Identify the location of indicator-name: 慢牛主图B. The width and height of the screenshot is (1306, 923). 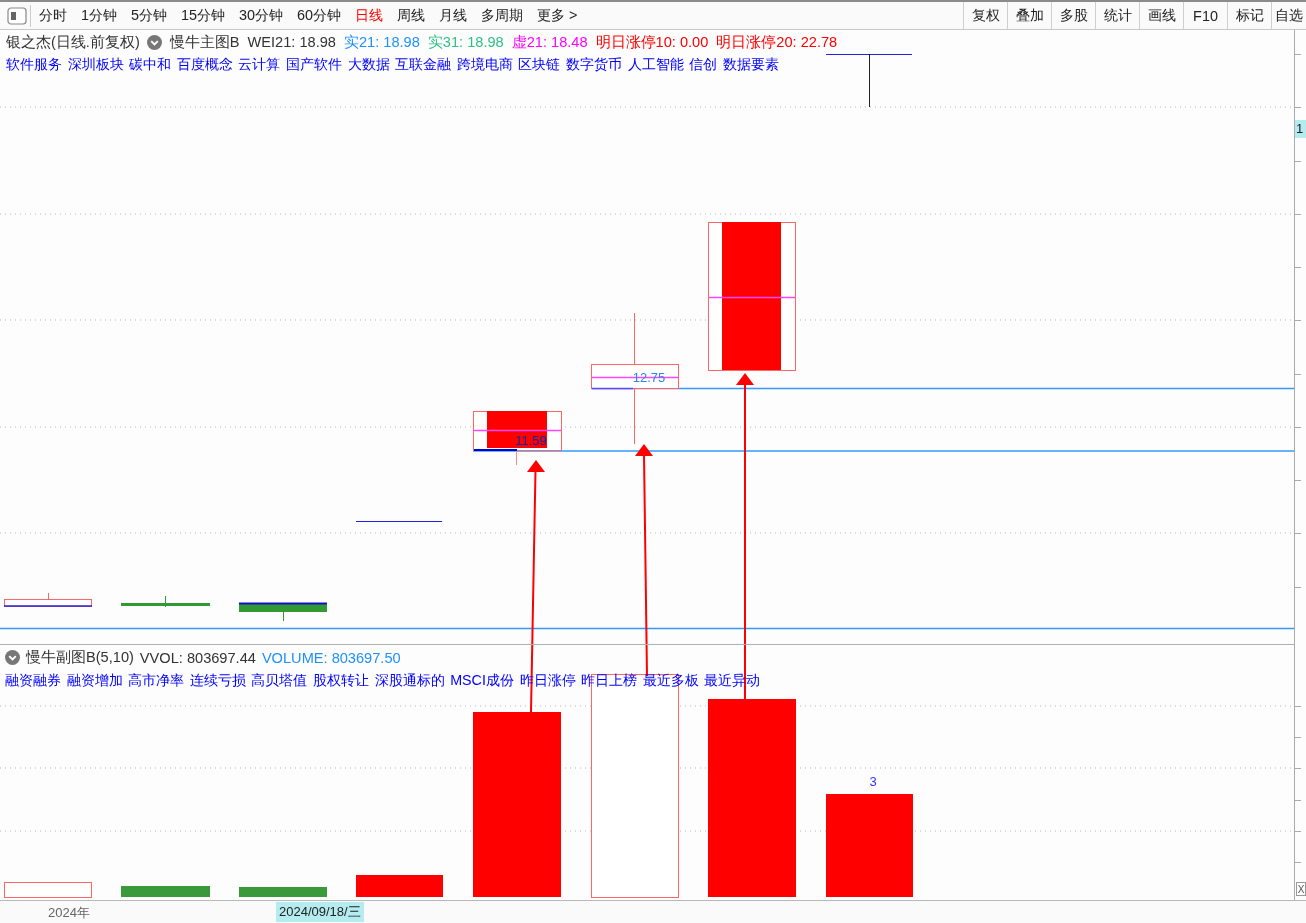
(204, 42).